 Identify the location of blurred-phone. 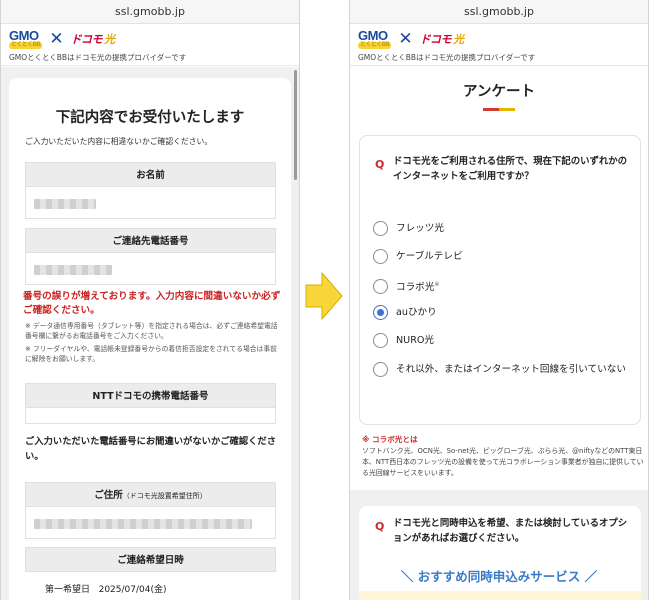
(73, 270).